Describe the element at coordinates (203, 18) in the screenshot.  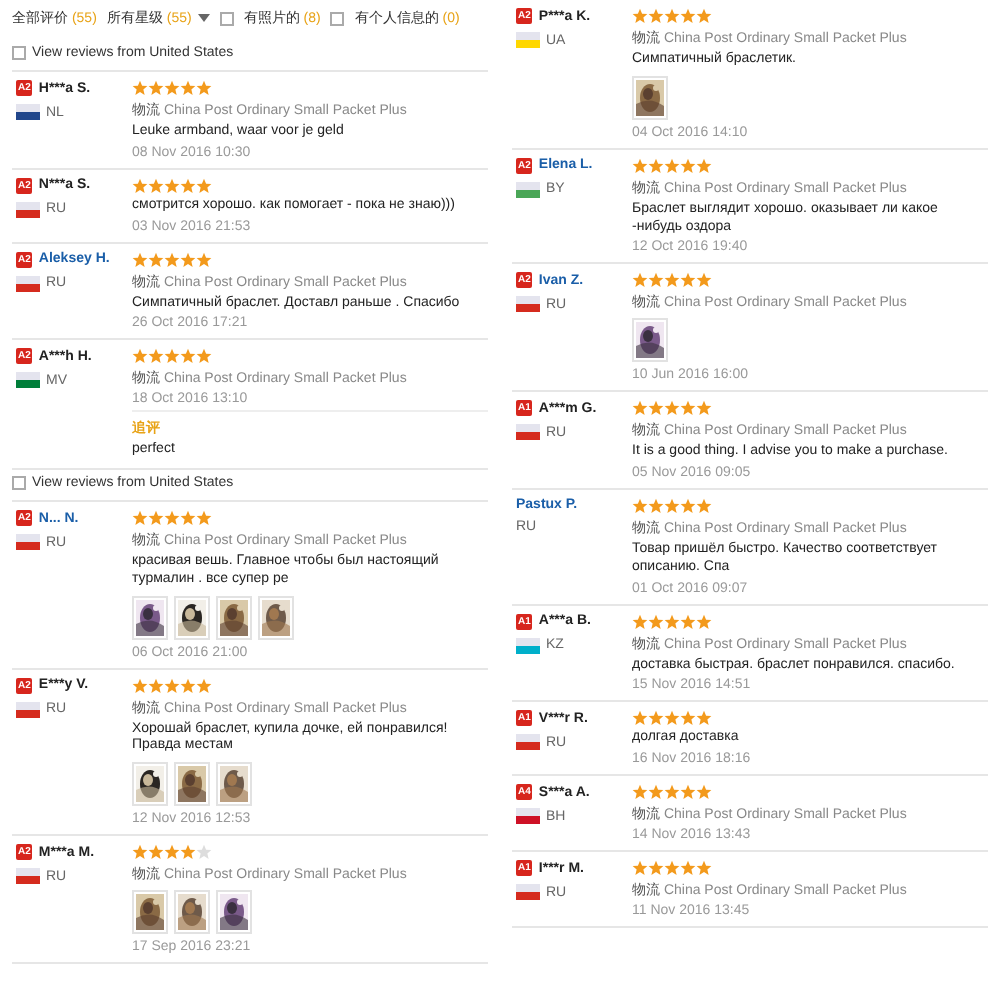
I see `caret-icon` at that location.